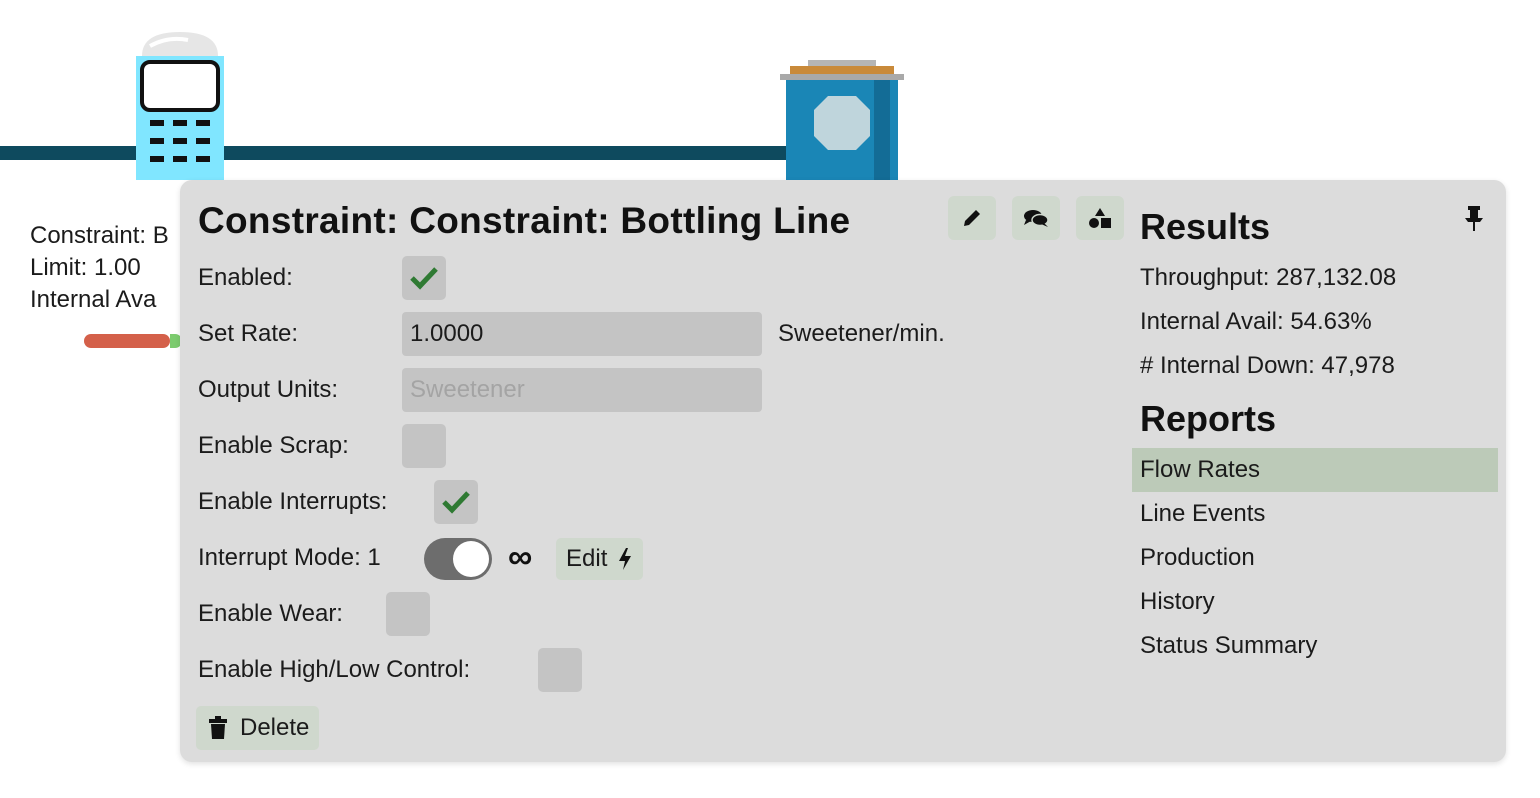 The height and width of the screenshot is (798, 1540). What do you see at coordinates (99, 235) in the screenshot?
I see `canvas-label-line-1: Constraint: B` at bounding box center [99, 235].